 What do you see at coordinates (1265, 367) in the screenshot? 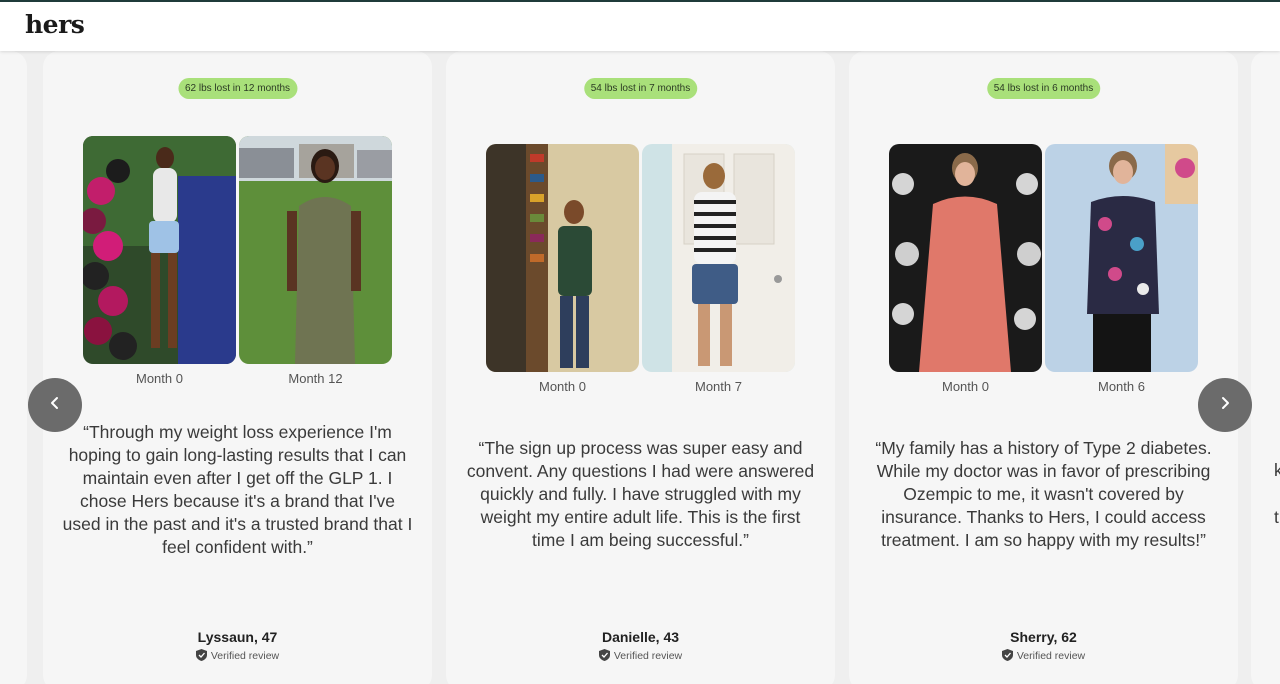
I see `peek-card-right: k t` at bounding box center [1265, 367].